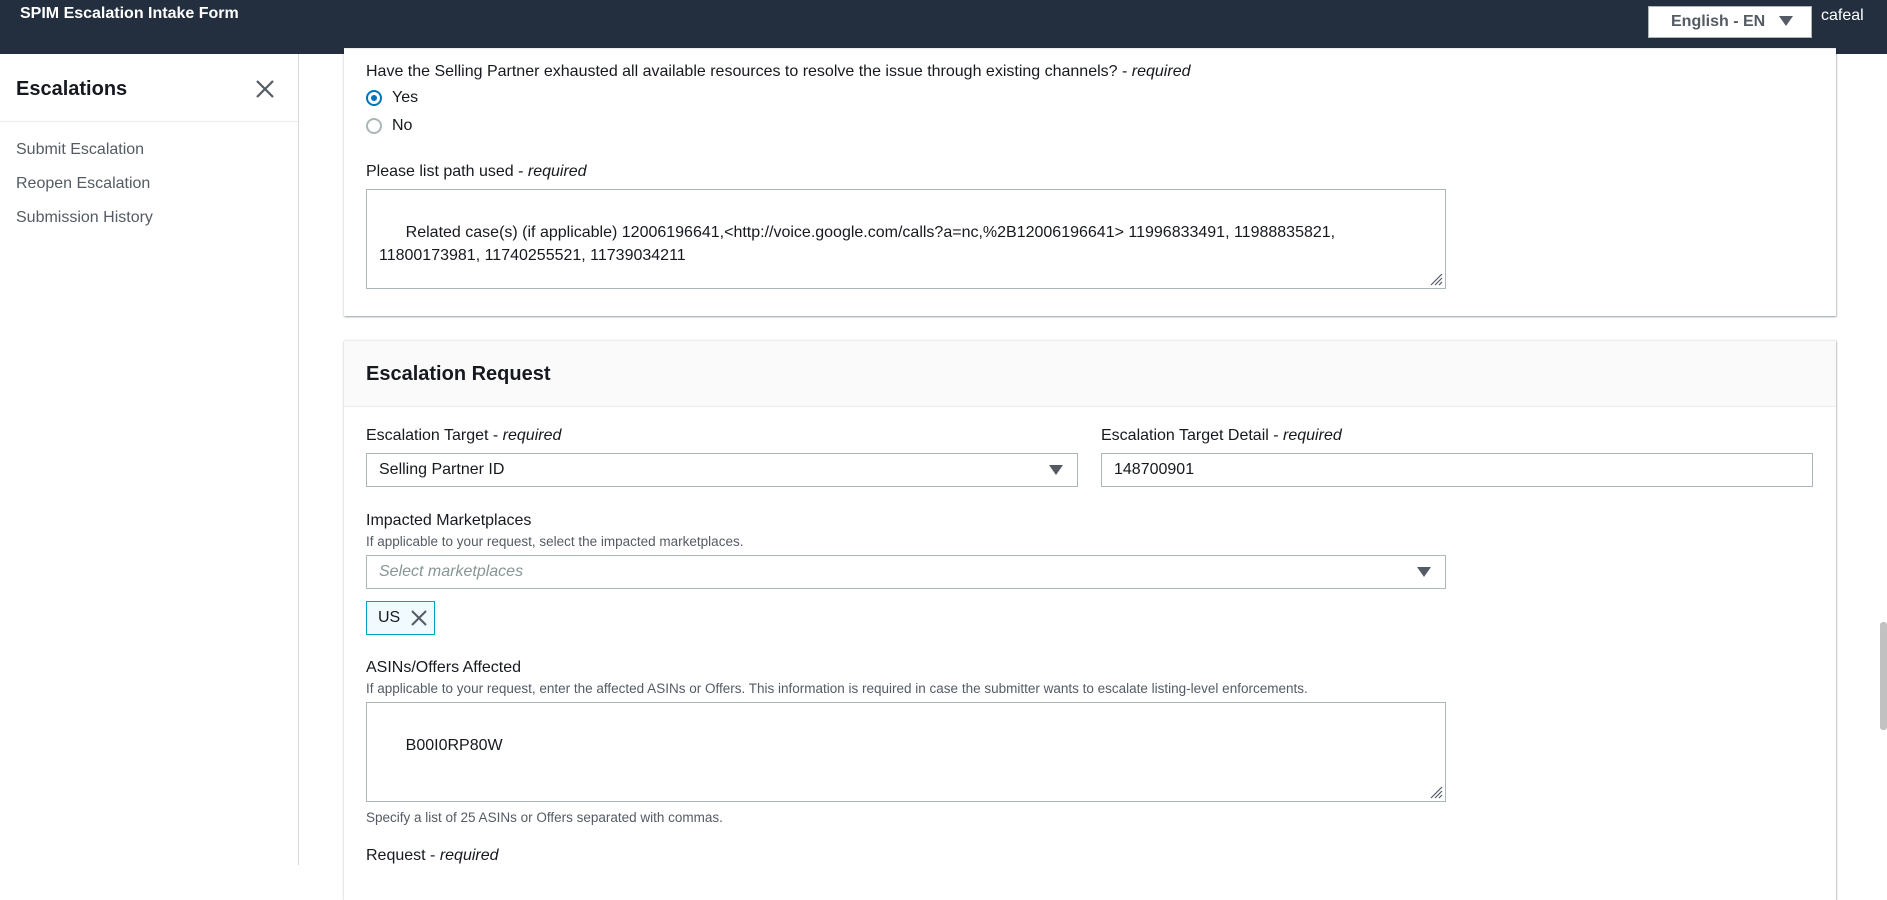 The height and width of the screenshot is (900, 1887). I want to click on close-navigation-button, so click(265, 89).